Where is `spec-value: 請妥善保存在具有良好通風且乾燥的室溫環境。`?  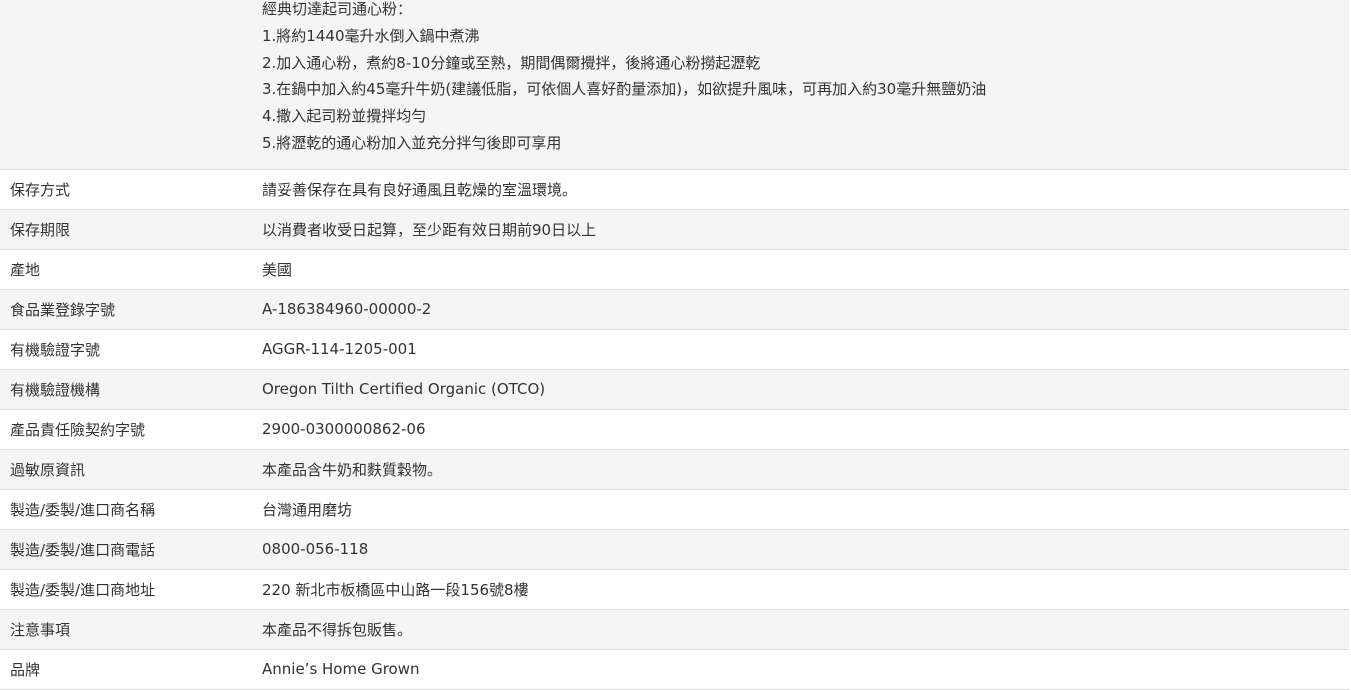
spec-value: 請妥善保存在具有良好通風且乾燥的室溫環境。 is located at coordinates (420, 189).